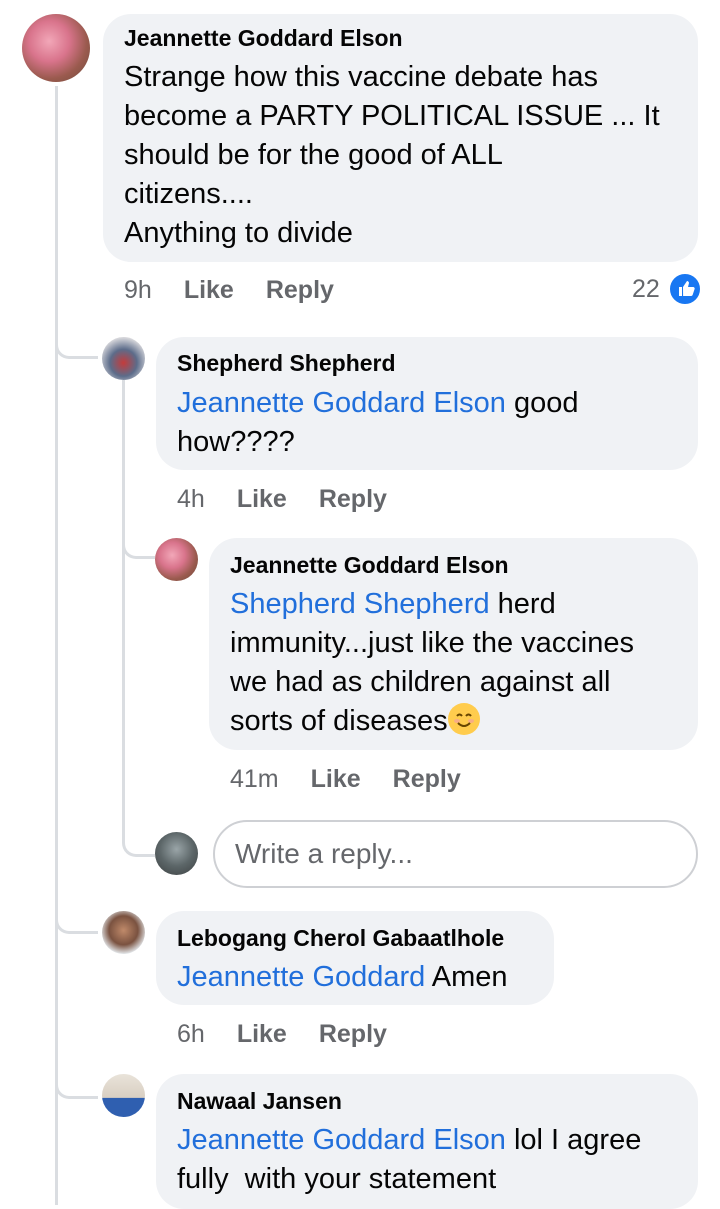  What do you see at coordinates (138, 290) in the screenshot?
I see `comment-time: 9h` at bounding box center [138, 290].